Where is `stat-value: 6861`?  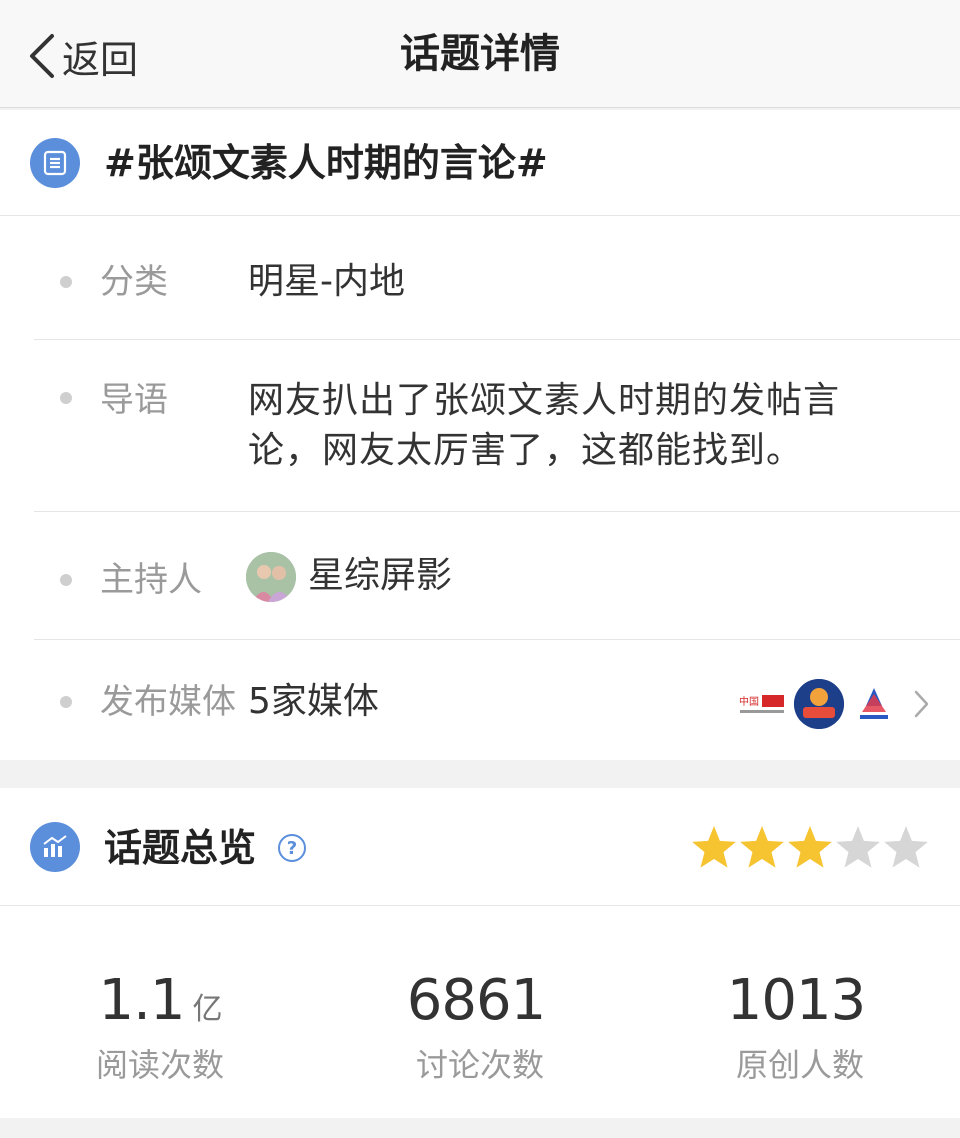 stat-value: 6861 is located at coordinates (476, 1000).